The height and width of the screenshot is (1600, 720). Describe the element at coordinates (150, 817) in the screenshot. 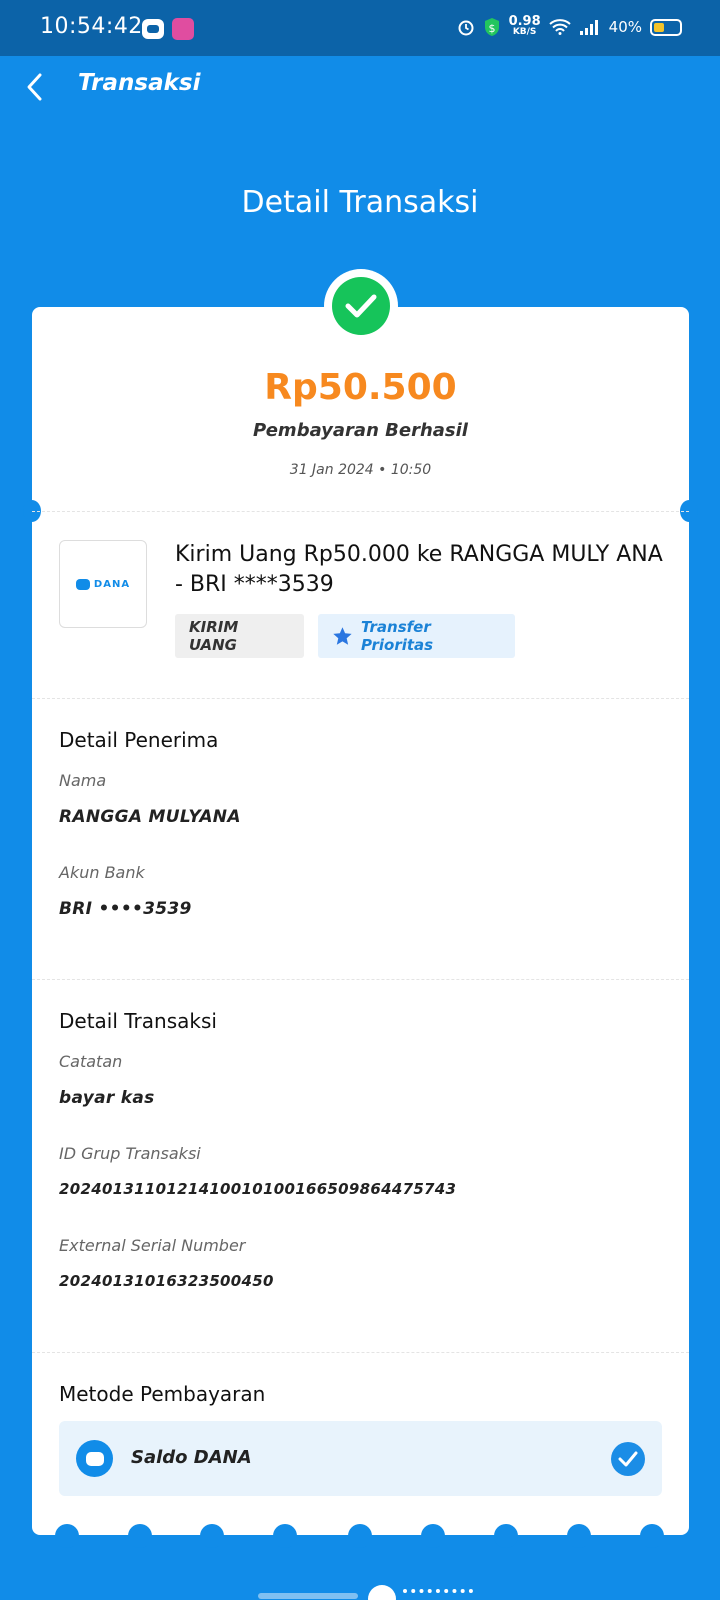

I see `recipient-name-value: RANGGA MULYANA` at that location.